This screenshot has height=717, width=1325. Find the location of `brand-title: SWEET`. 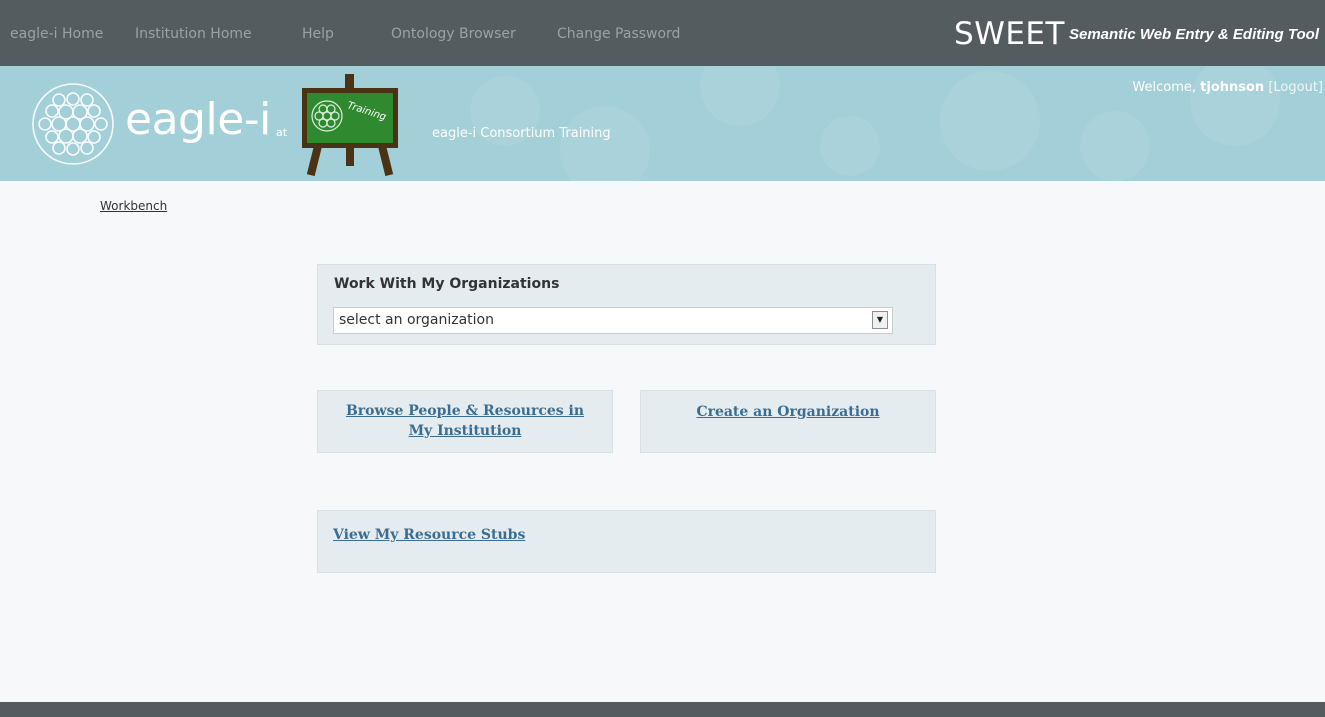

brand-title: SWEET is located at coordinates (1009, 34).